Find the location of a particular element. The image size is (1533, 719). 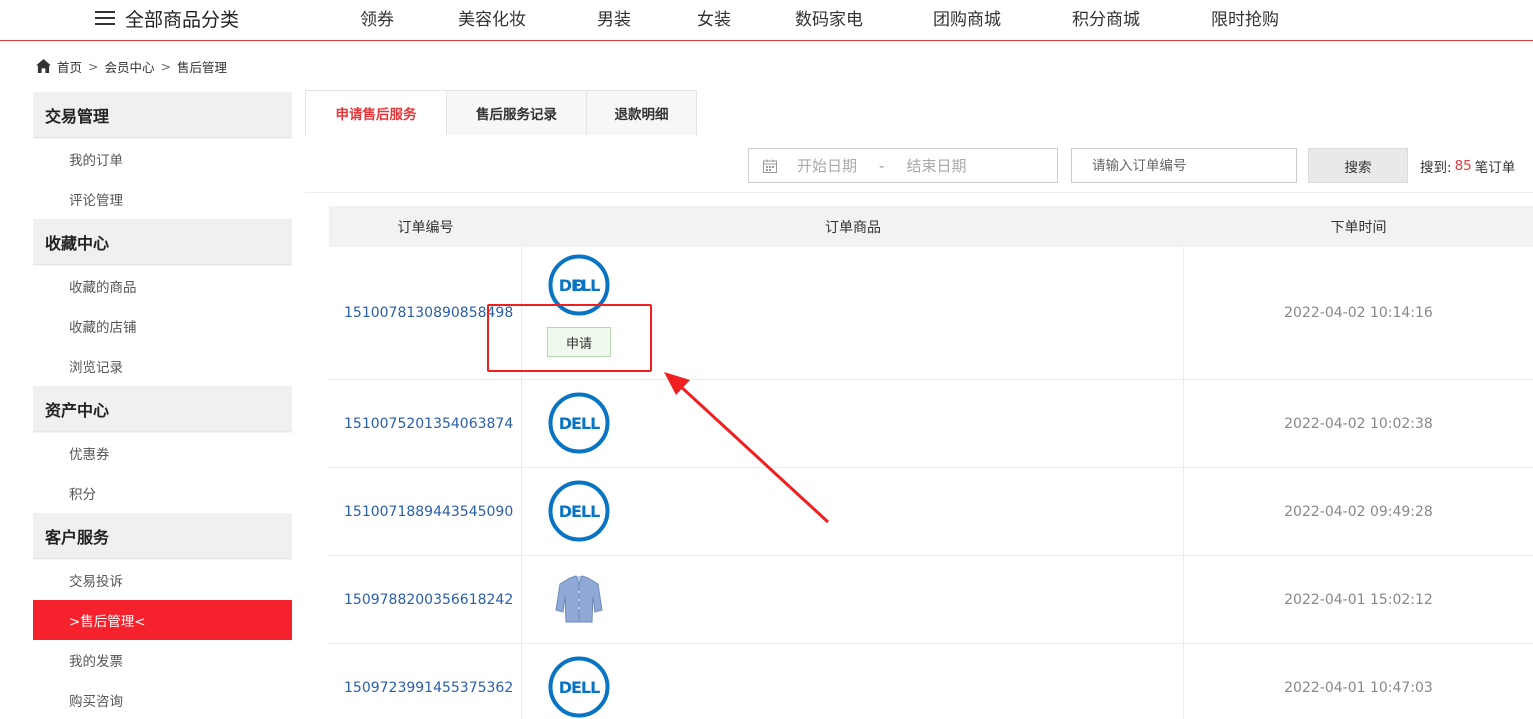

result-count-suffix: 笔订单 is located at coordinates (1495, 167).